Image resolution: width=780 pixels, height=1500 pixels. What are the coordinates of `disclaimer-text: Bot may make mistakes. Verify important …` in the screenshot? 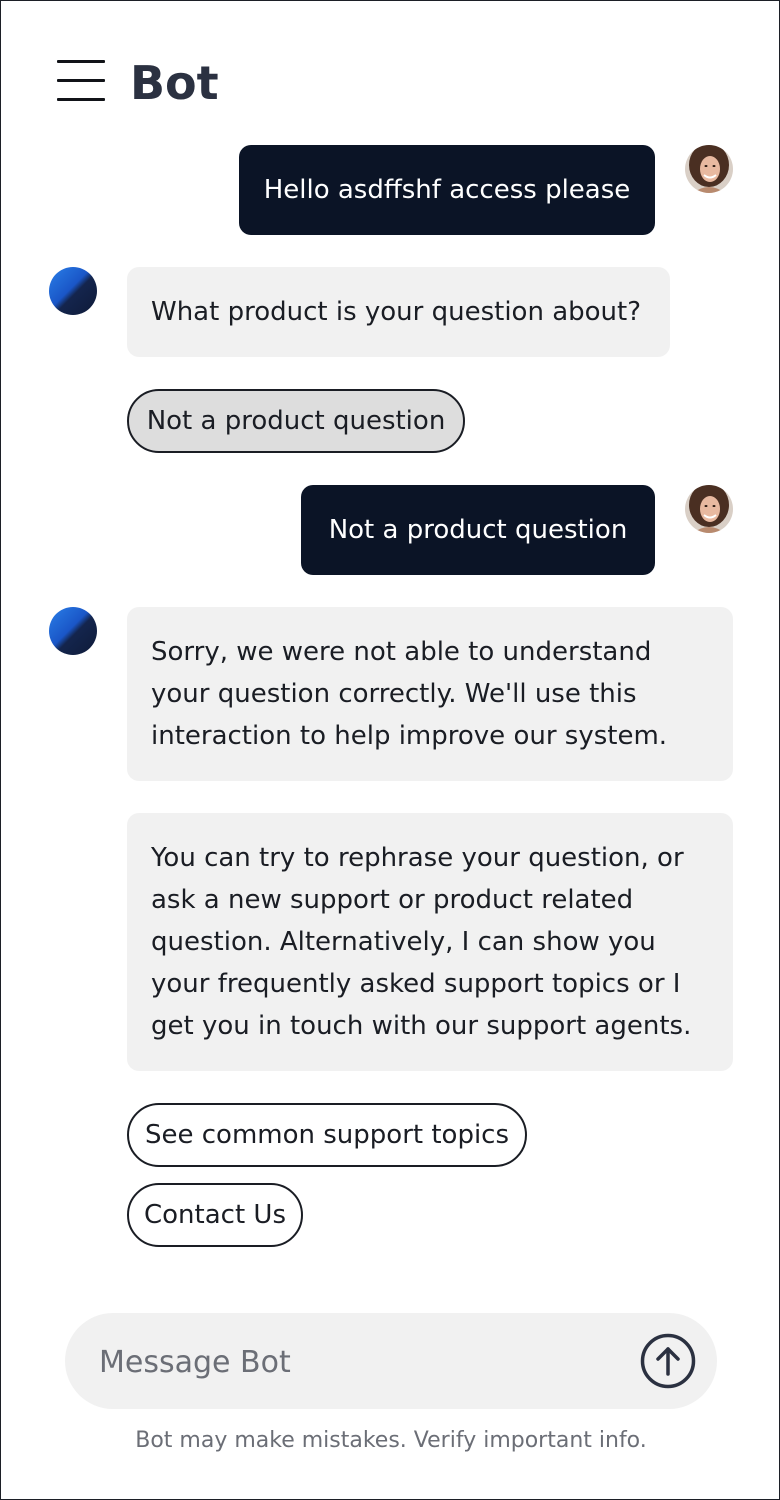 It's located at (391, 1440).